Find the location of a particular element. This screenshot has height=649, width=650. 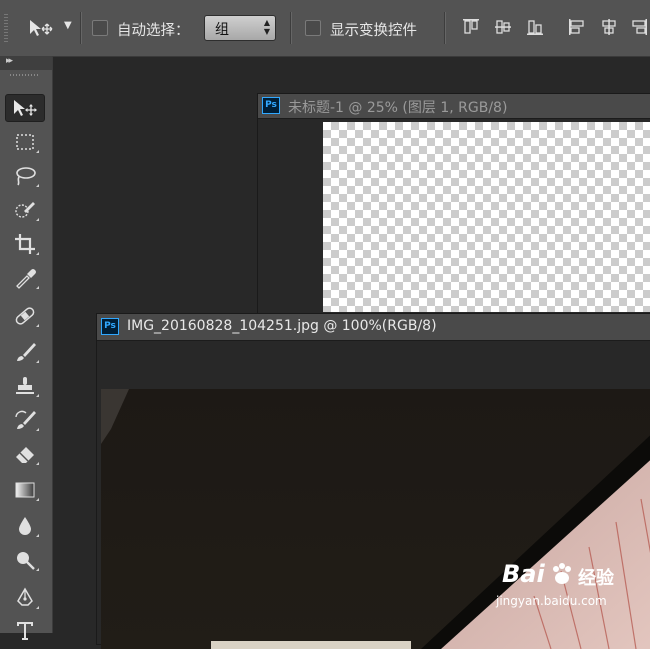

document-tab: Ps IMG_20160828_104251.jpg @ 100%(RGB/8) is located at coordinates (373, 327).